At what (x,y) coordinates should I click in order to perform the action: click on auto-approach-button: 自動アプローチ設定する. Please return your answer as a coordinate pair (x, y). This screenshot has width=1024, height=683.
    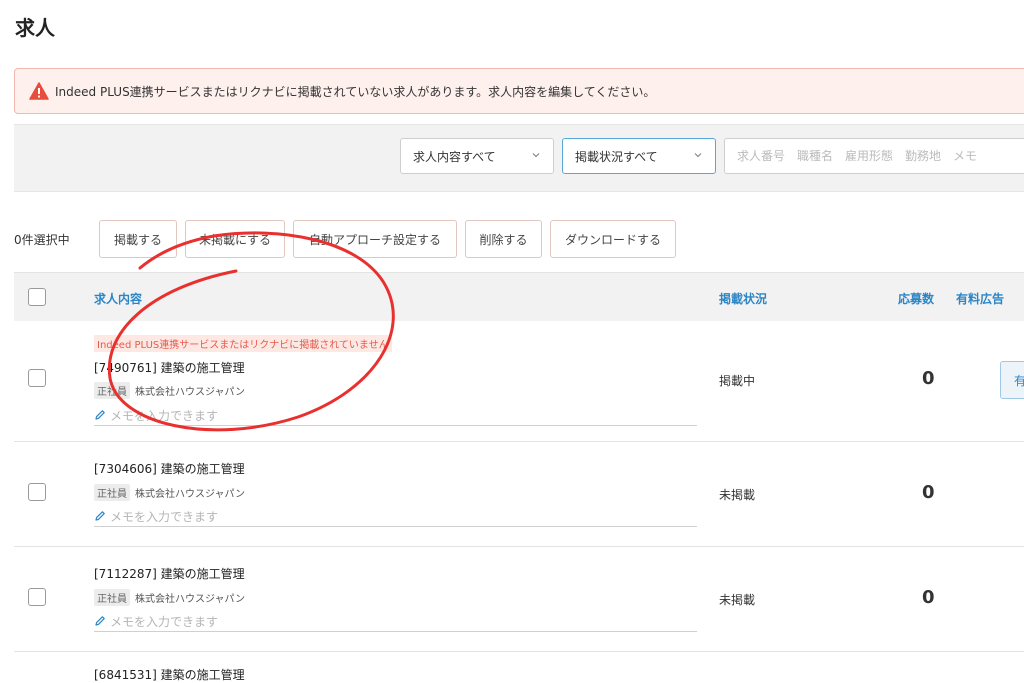
    Looking at the image, I should click on (375, 239).